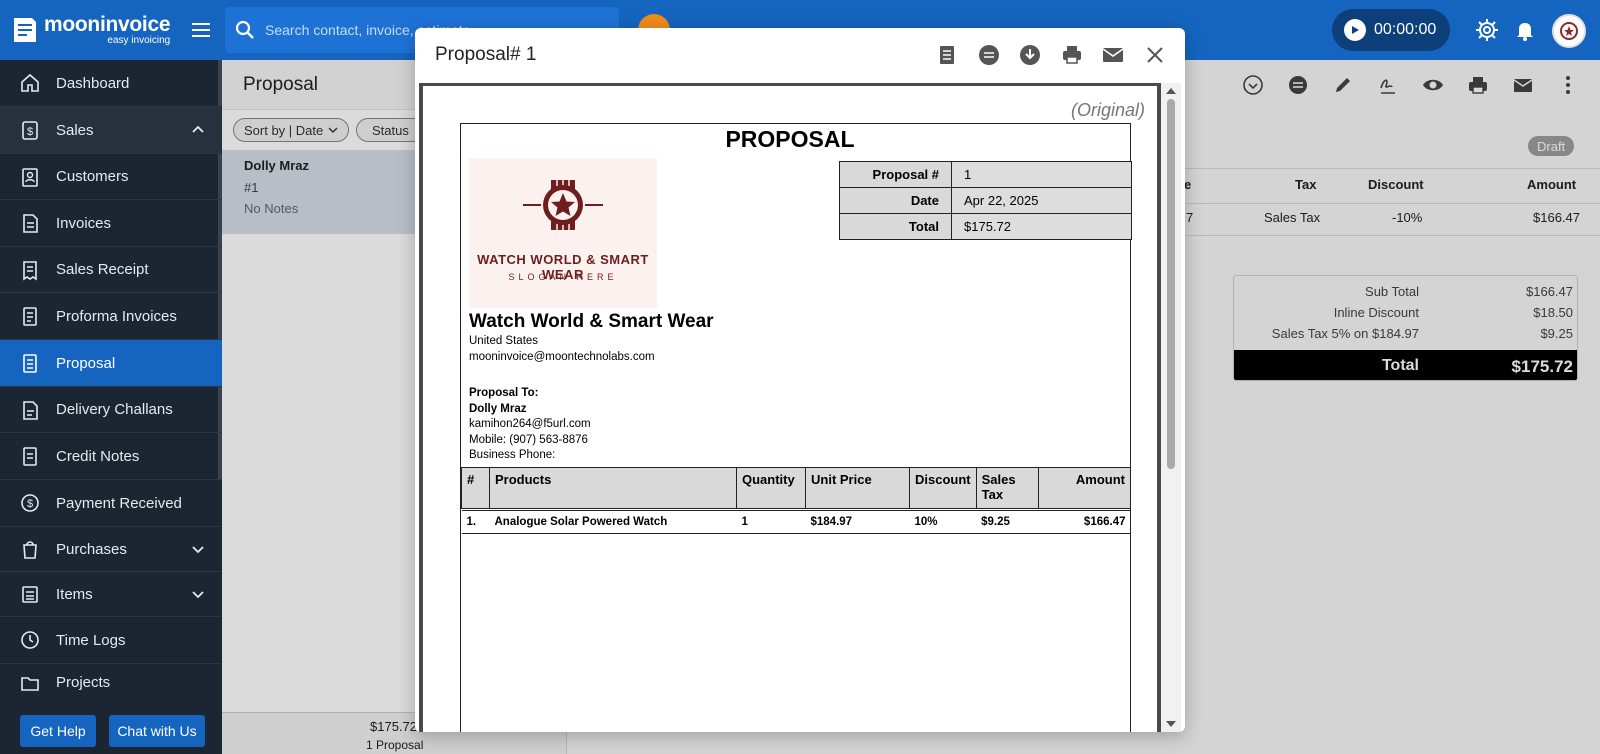 The width and height of the screenshot is (1600, 754). What do you see at coordinates (111, 594) in the screenshot?
I see `sidebar-item-items: Items` at bounding box center [111, 594].